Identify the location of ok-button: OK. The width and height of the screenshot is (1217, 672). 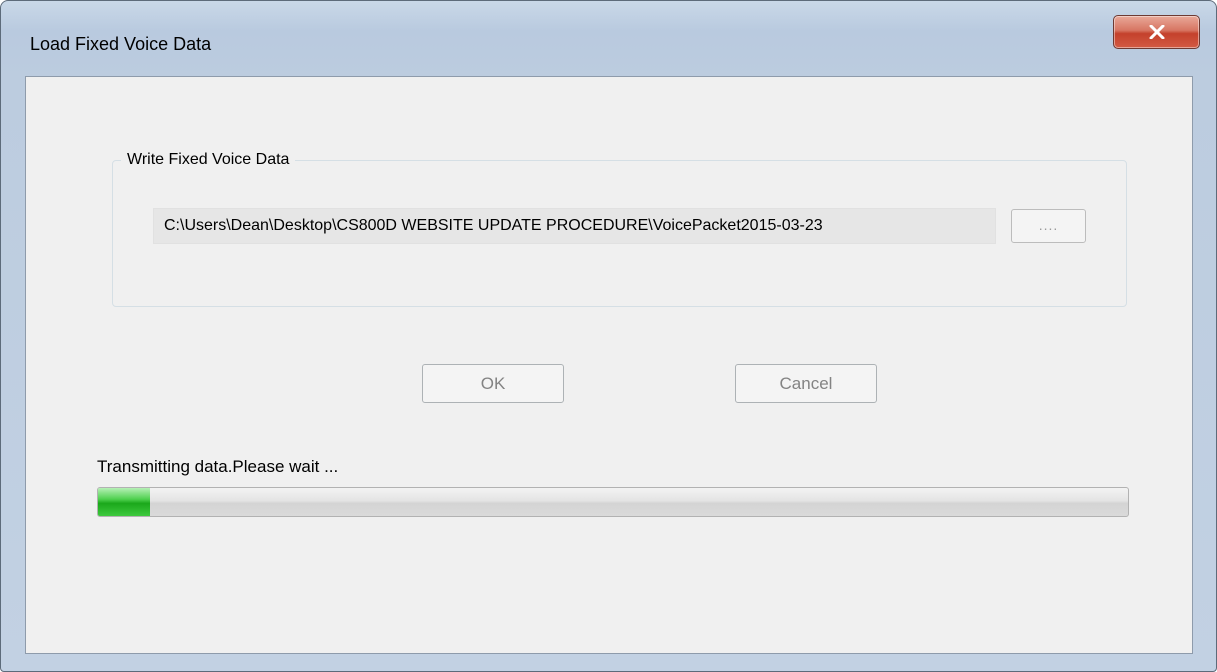
(493, 383).